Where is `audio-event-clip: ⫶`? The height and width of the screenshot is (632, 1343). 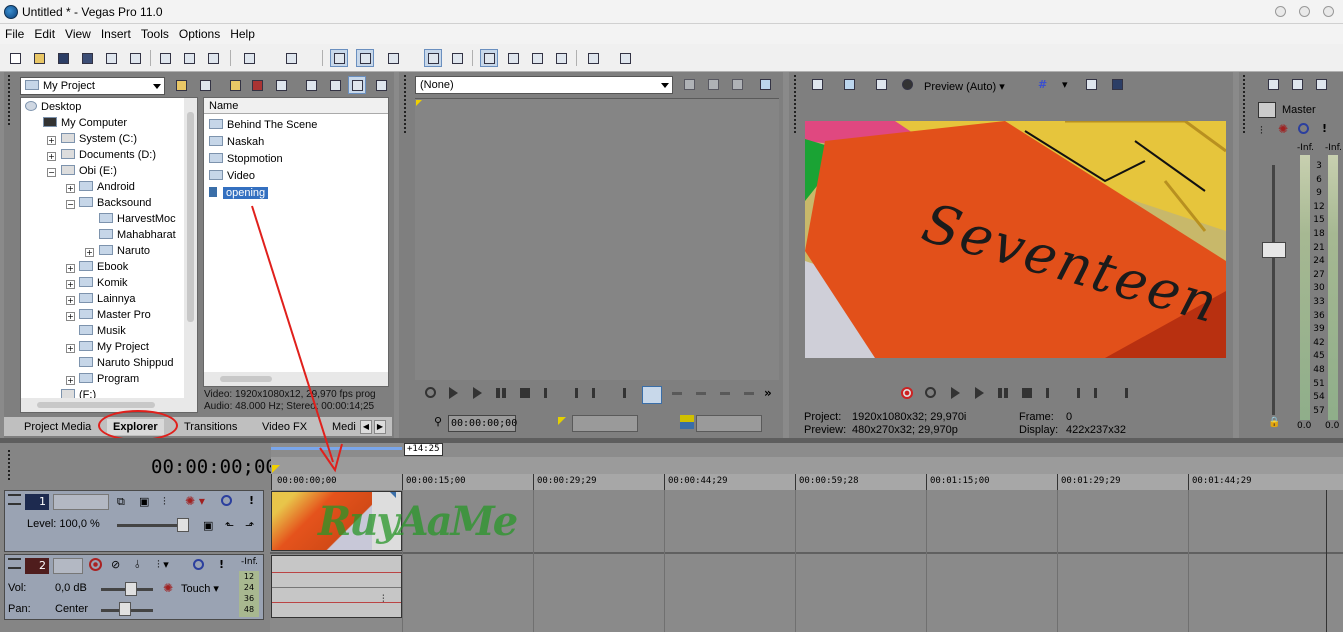
audio-event-clip: ⫶ is located at coordinates (336, 586).